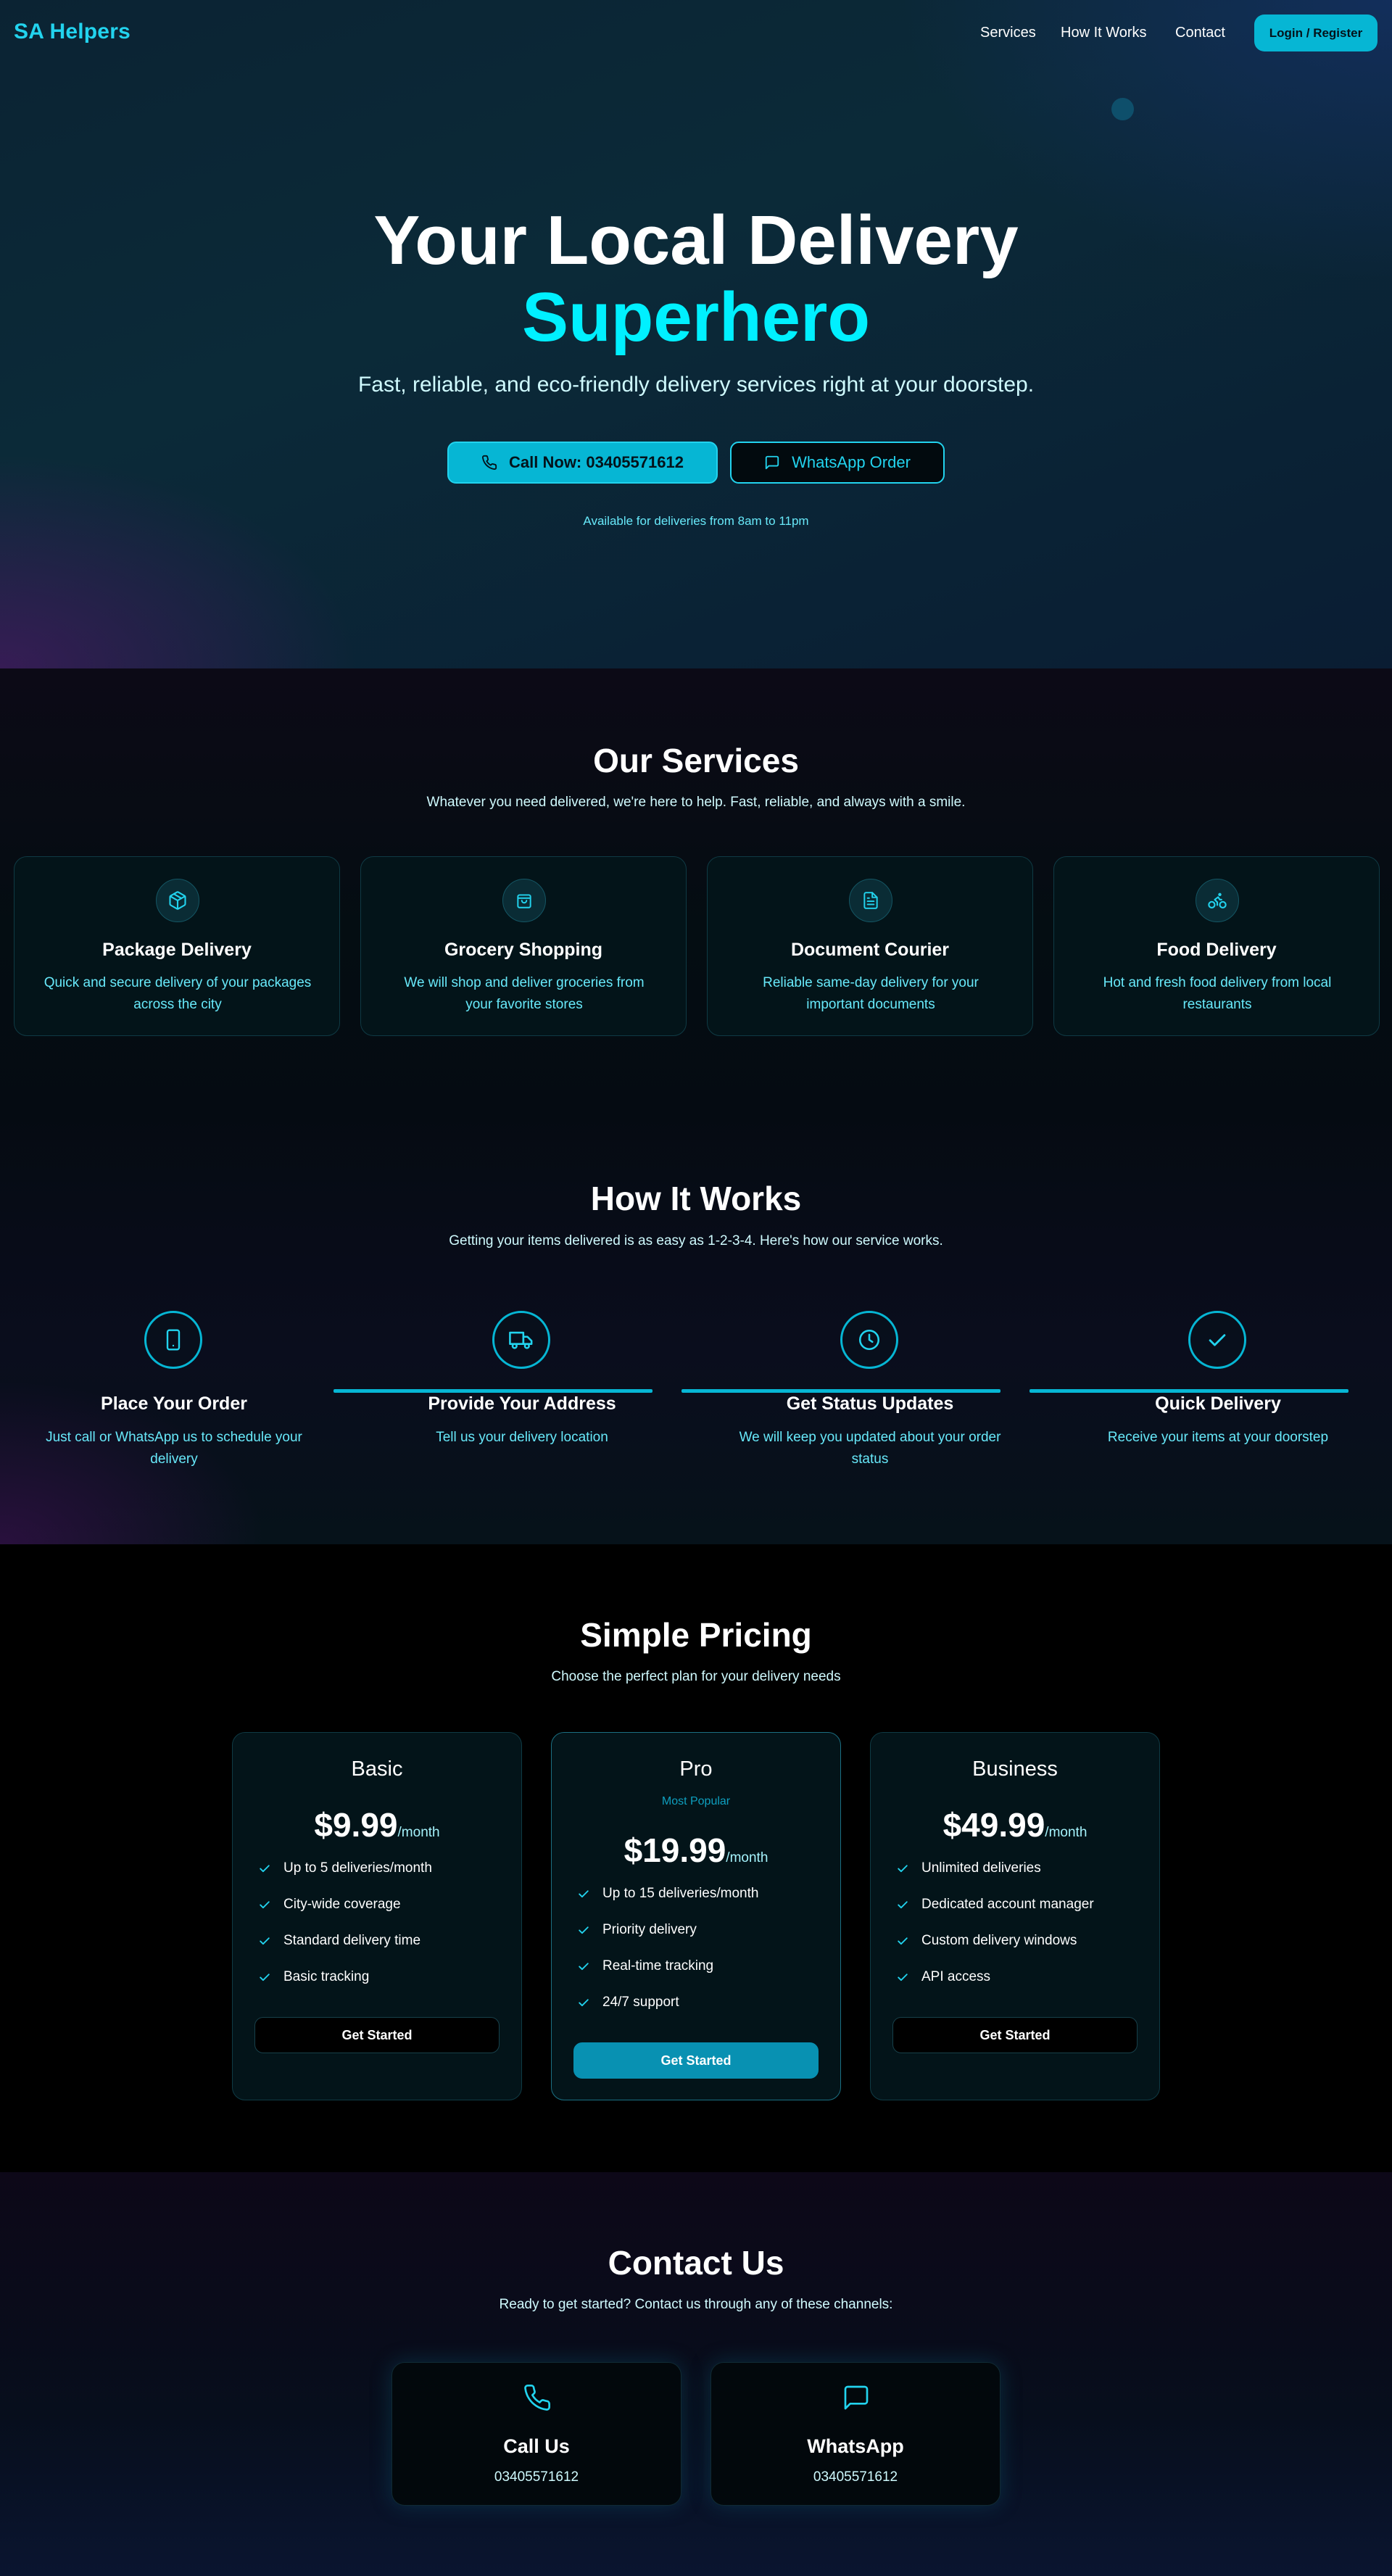 Image resolution: width=1392 pixels, height=2576 pixels. What do you see at coordinates (658, 1966) in the screenshot?
I see `feature-label: Real-time tracking` at bounding box center [658, 1966].